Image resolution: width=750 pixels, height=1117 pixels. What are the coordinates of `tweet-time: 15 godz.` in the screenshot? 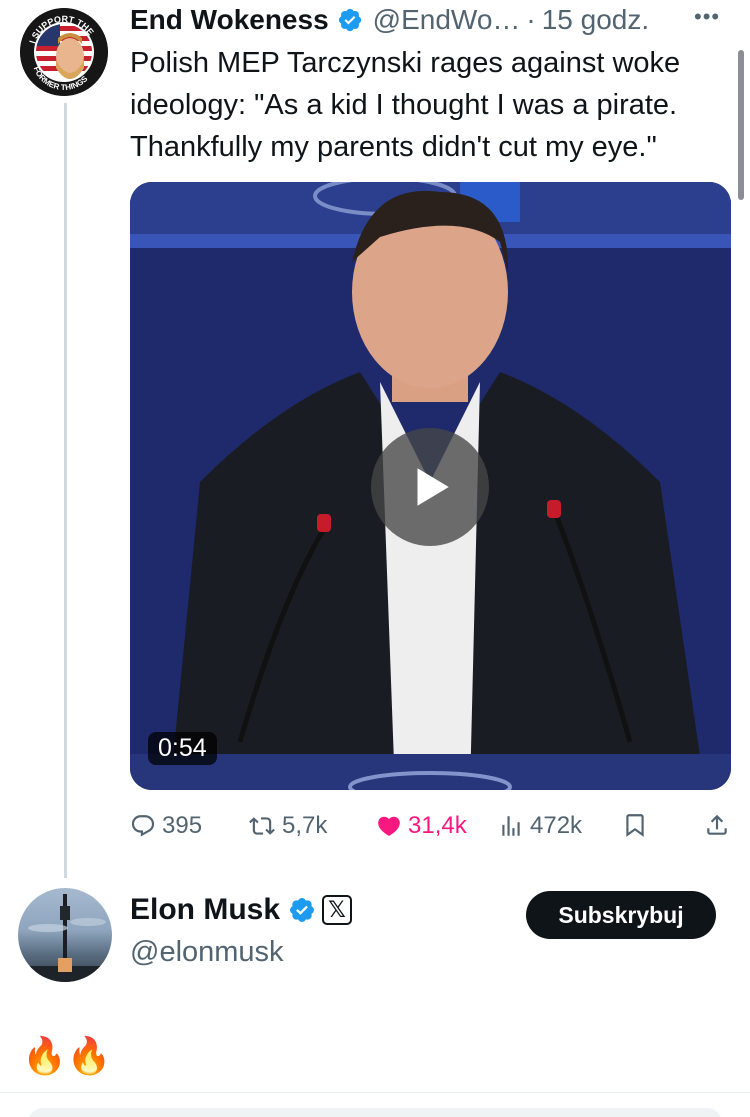 It's located at (595, 20).